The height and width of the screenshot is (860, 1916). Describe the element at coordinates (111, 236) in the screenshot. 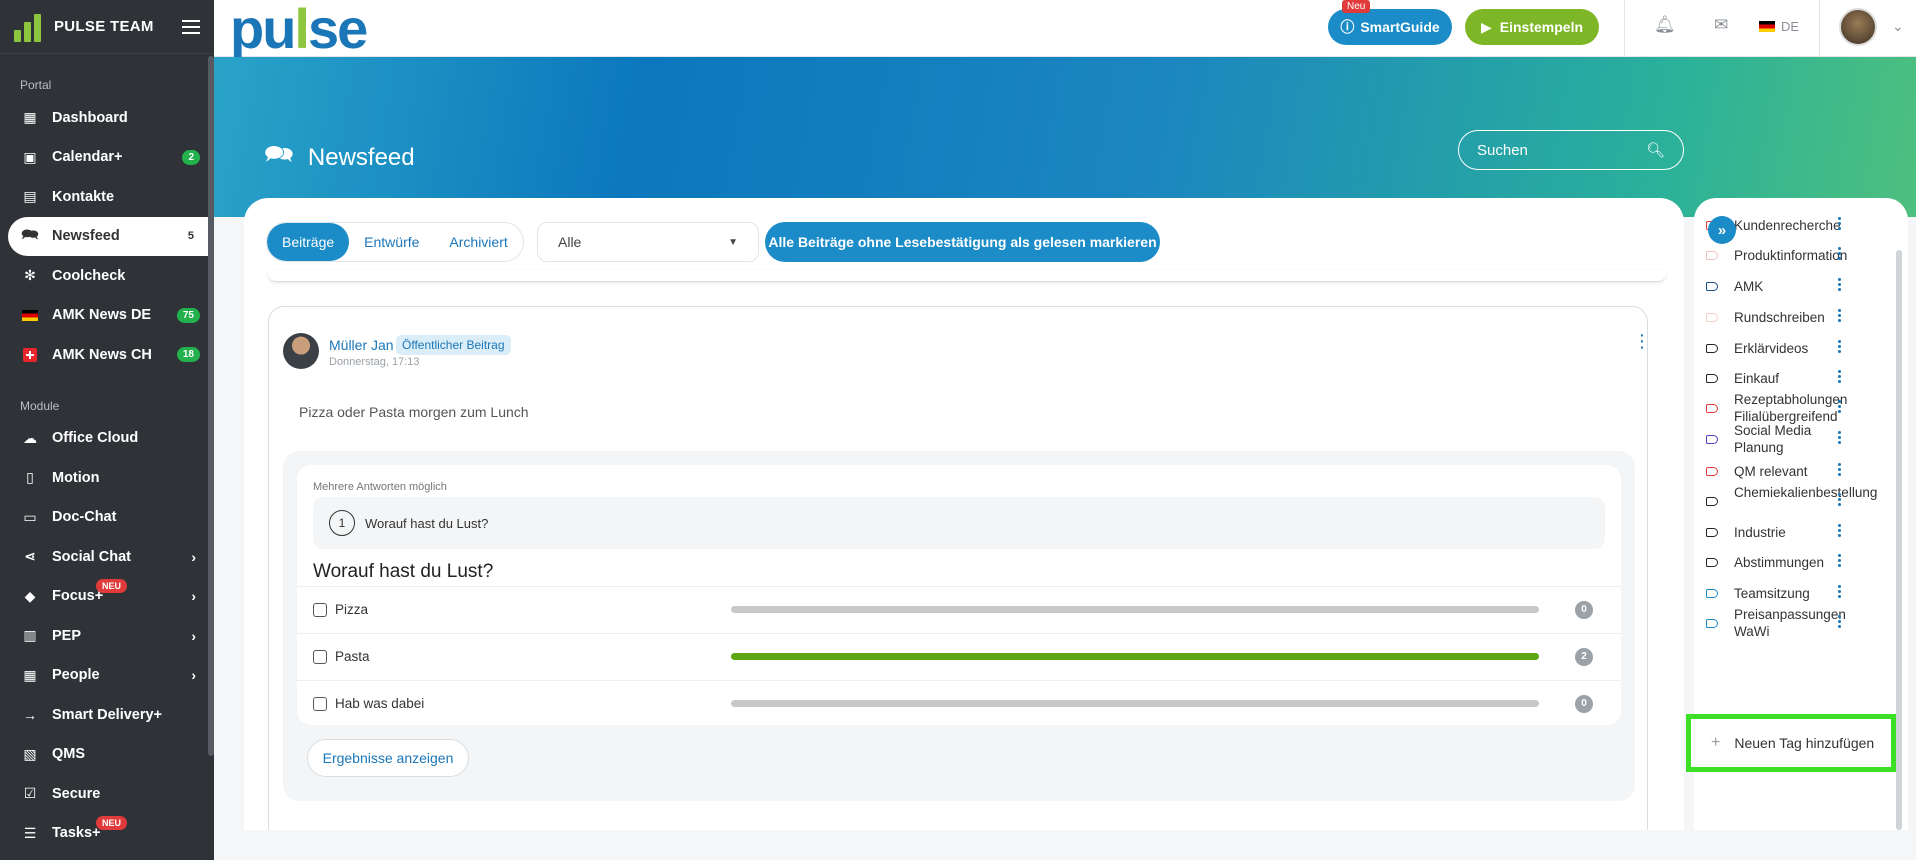

I see `sidebar-item-newsfeed: 🗪 Newsfeed 5` at that location.